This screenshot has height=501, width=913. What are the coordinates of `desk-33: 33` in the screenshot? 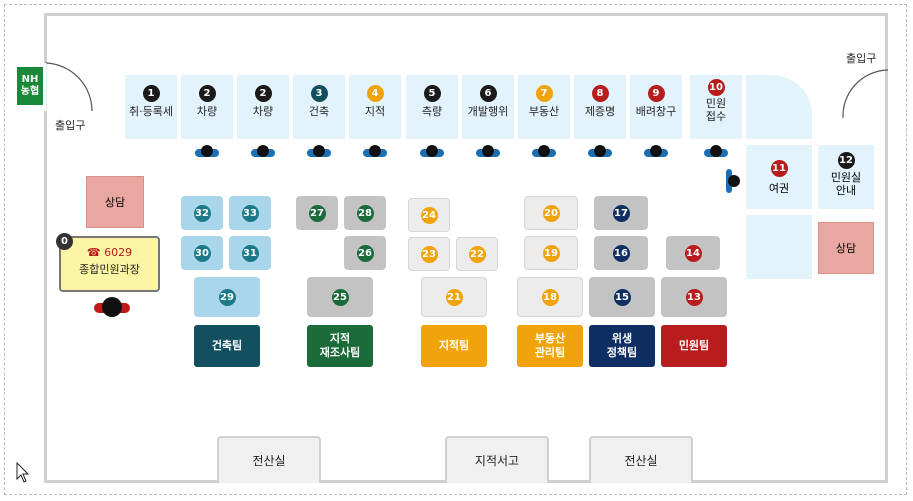 It's located at (250, 213).